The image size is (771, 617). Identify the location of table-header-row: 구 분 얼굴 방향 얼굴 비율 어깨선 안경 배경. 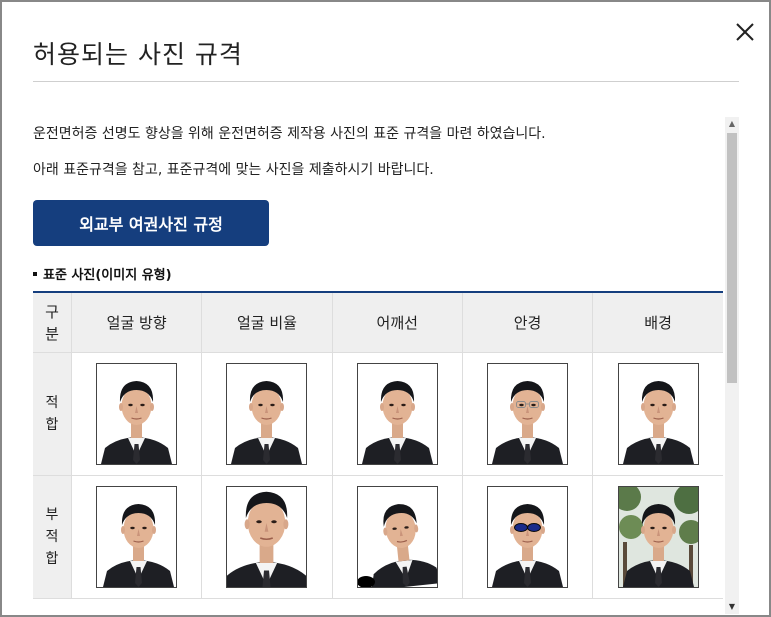
(378, 322).